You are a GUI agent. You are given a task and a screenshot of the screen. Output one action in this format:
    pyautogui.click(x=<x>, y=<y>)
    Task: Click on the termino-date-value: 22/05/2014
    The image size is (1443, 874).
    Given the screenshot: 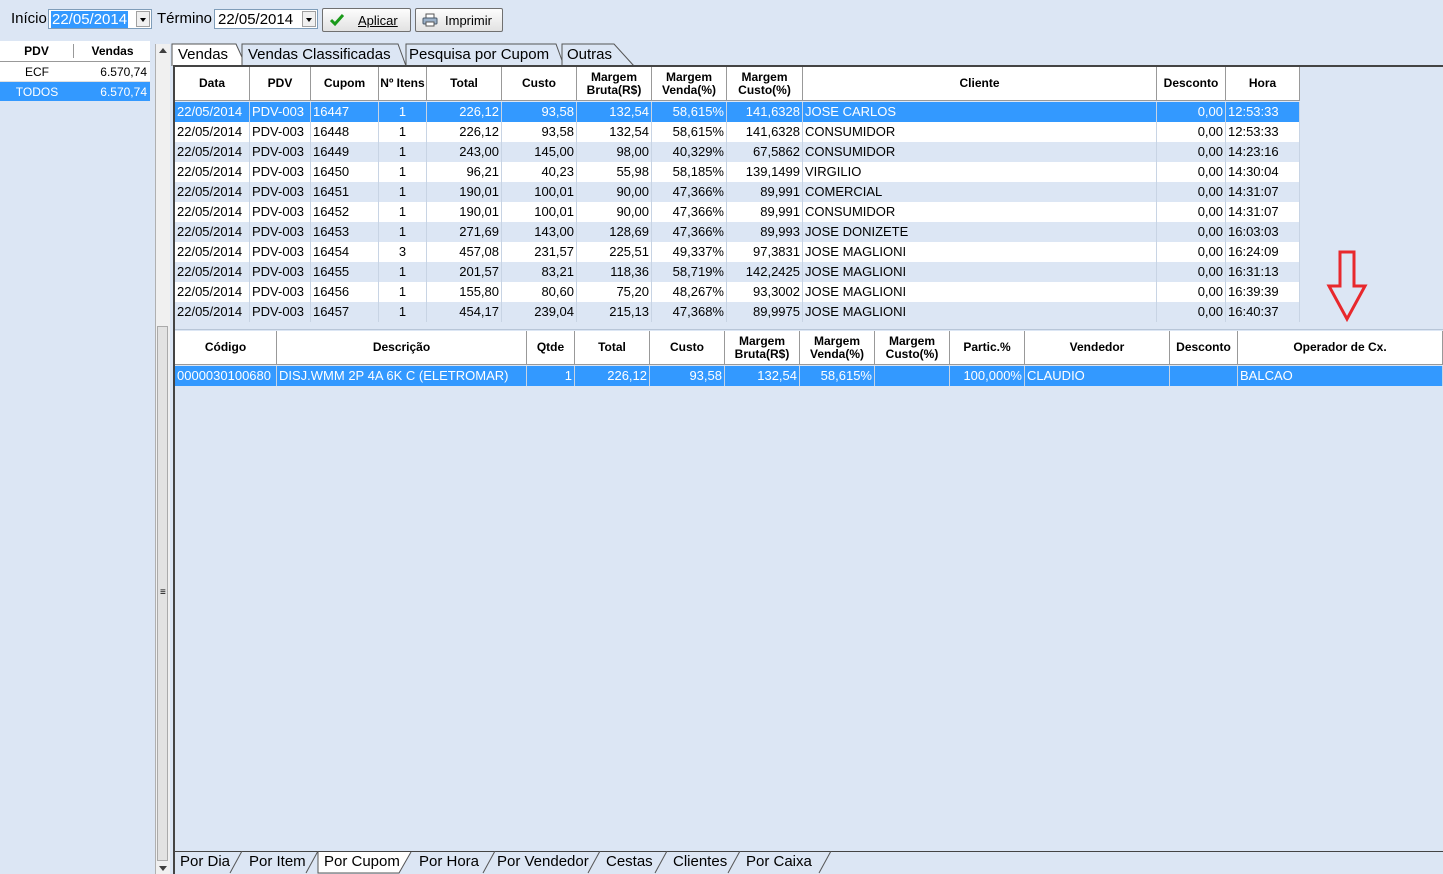 What is the action you would take?
    pyautogui.click(x=256, y=19)
    